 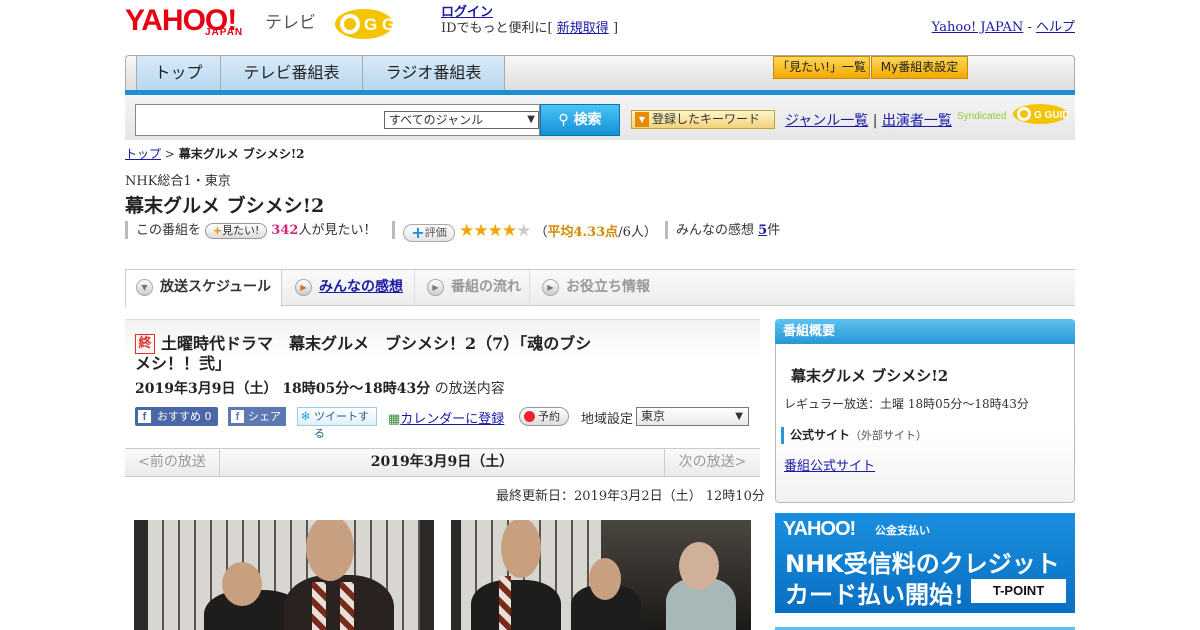 I want to click on rating-average: 平均4.33点, so click(x=583, y=232).